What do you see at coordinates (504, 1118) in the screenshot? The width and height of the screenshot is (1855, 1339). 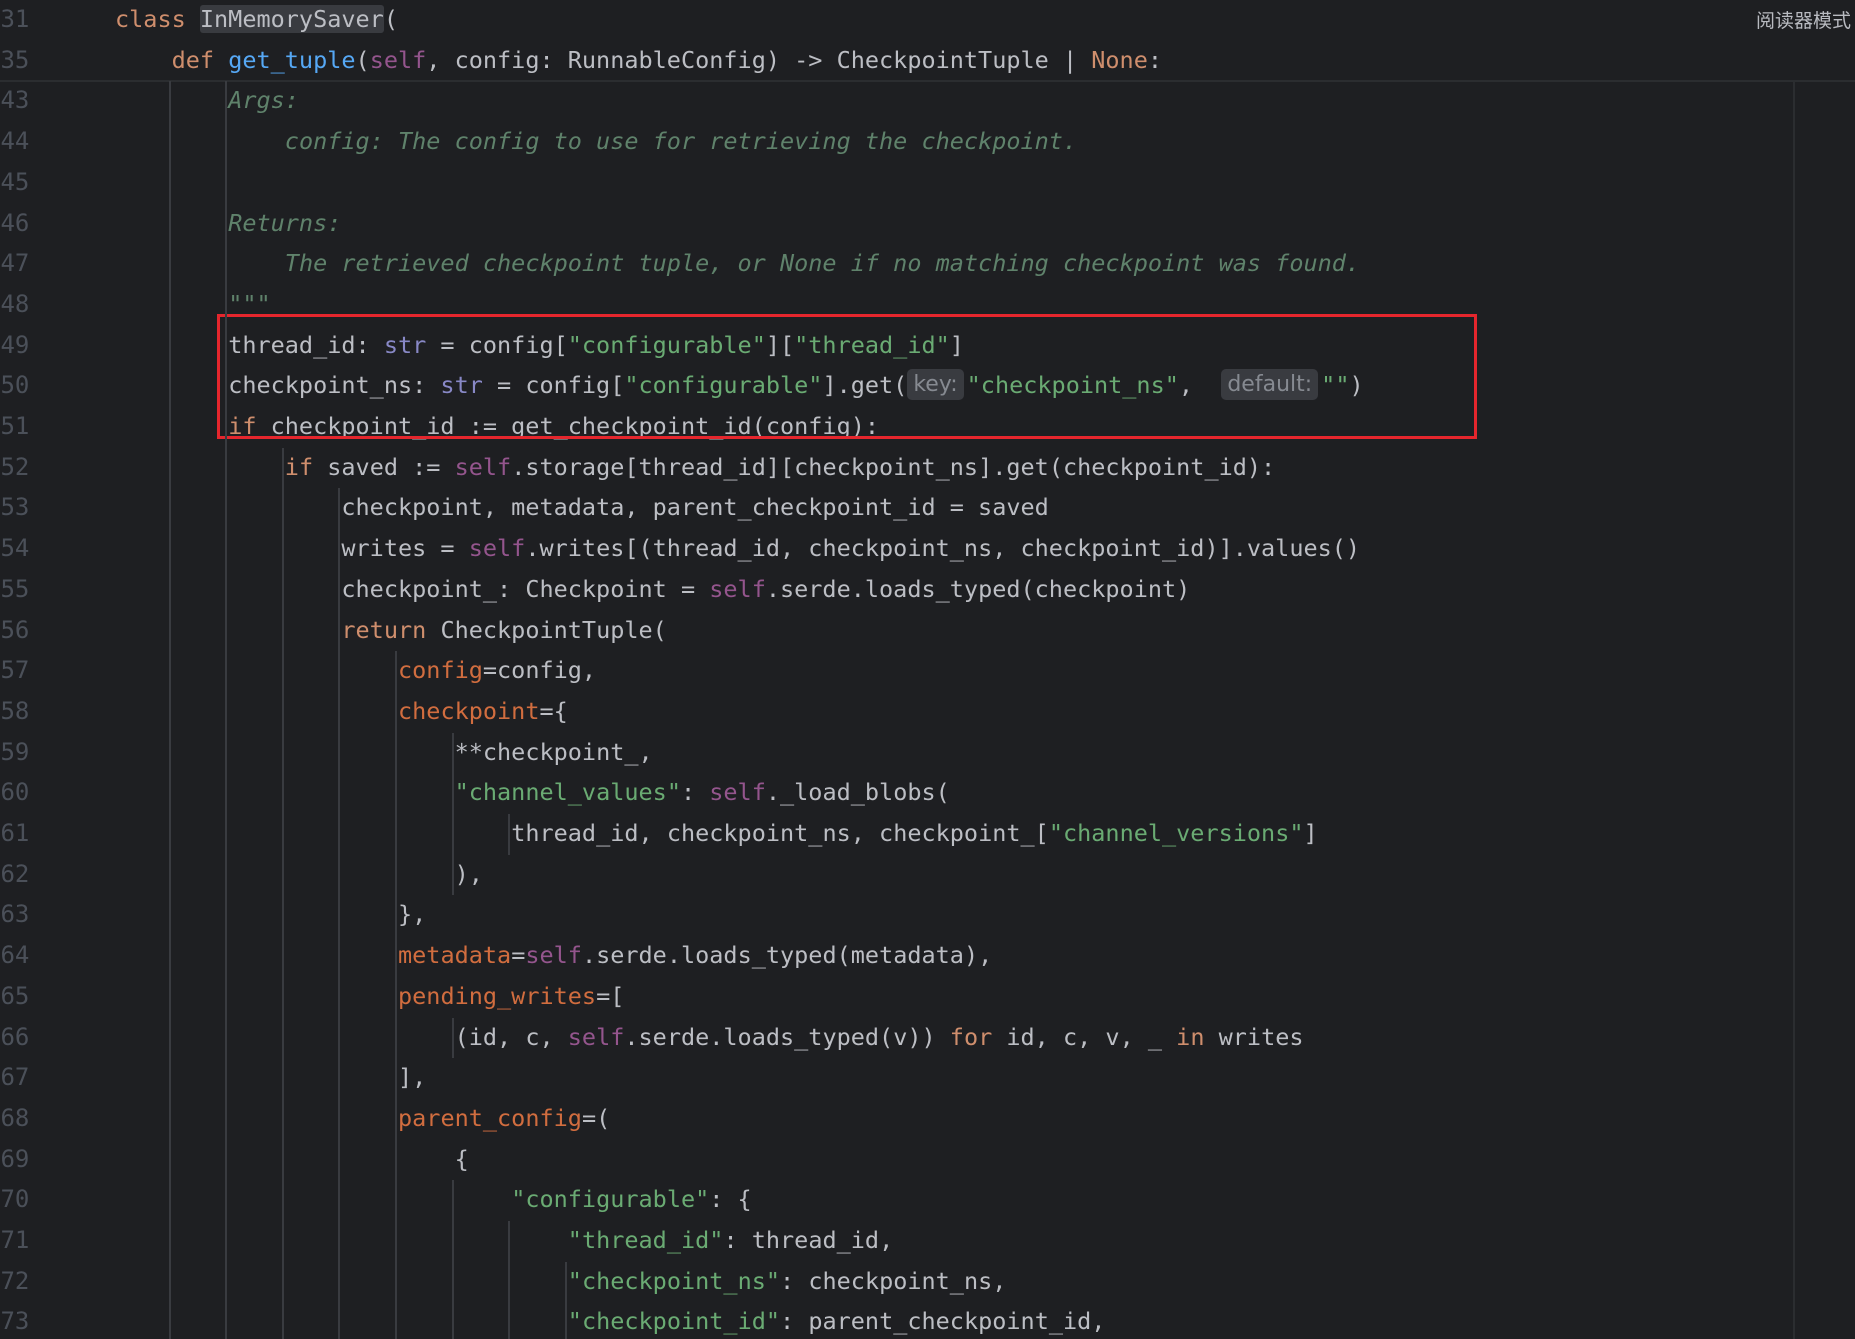 I see `code-text: parent_config=(` at bounding box center [504, 1118].